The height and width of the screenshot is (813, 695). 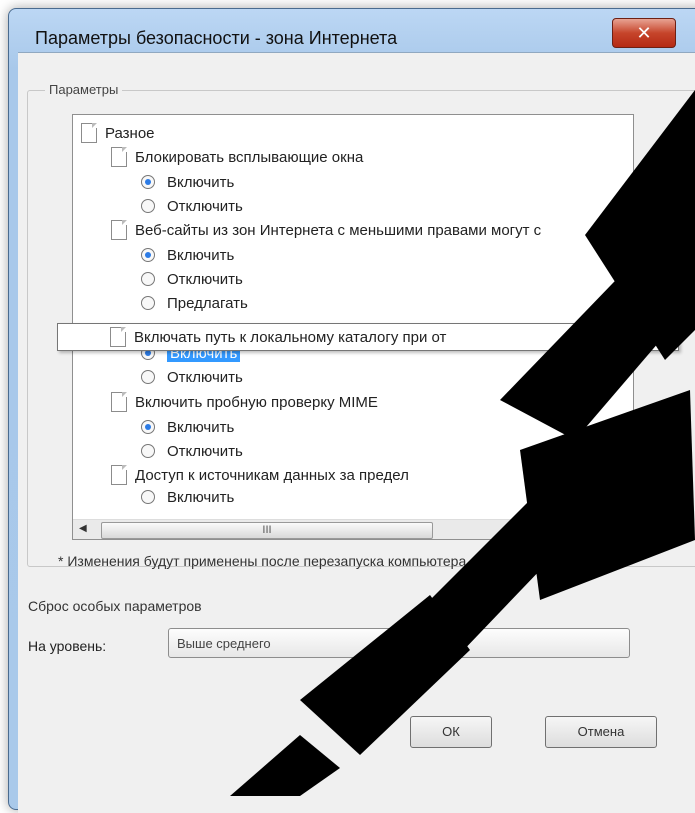 I want to click on setting-label: Включить пробную проверку MIME, so click(x=256, y=402).